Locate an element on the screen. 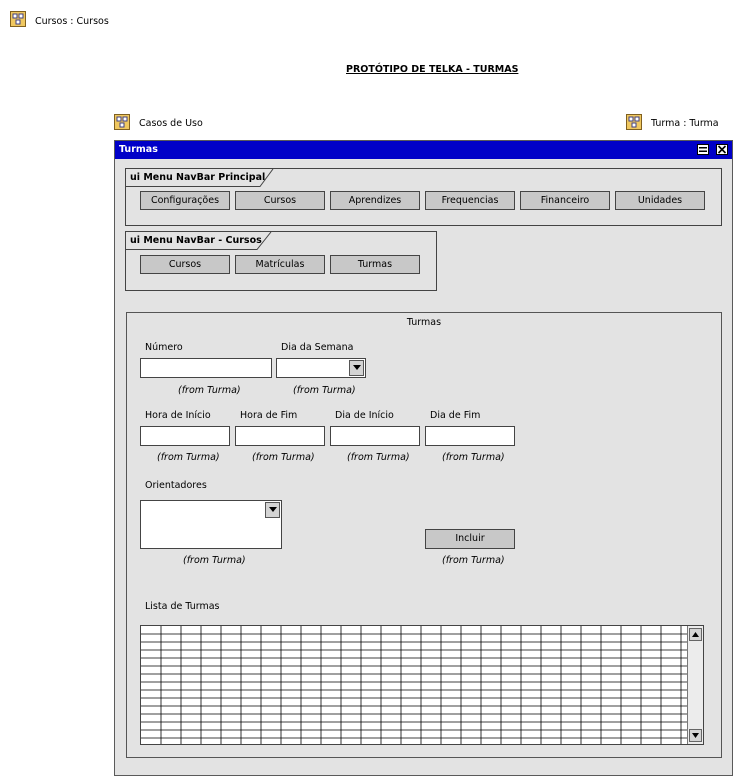 Image resolution: width=742 pixels, height=784 pixels. grid-scrollbar is located at coordinates (695, 685).